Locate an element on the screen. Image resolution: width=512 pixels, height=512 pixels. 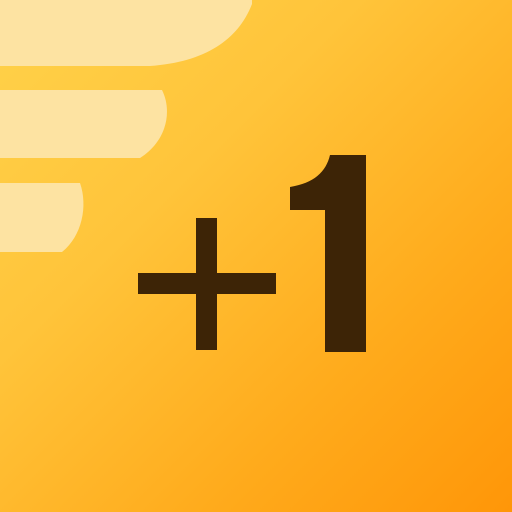
plus-icon is located at coordinates (207, 284).